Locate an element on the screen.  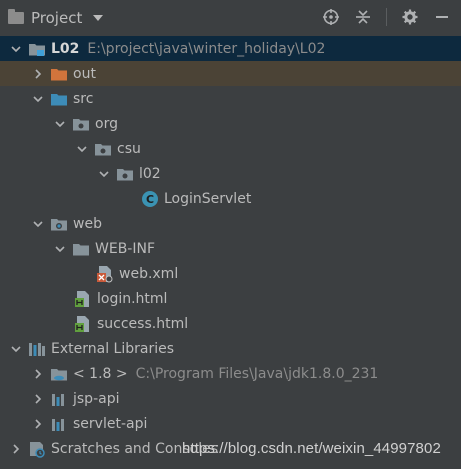
tree-label: servlet-api is located at coordinates (110, 423).